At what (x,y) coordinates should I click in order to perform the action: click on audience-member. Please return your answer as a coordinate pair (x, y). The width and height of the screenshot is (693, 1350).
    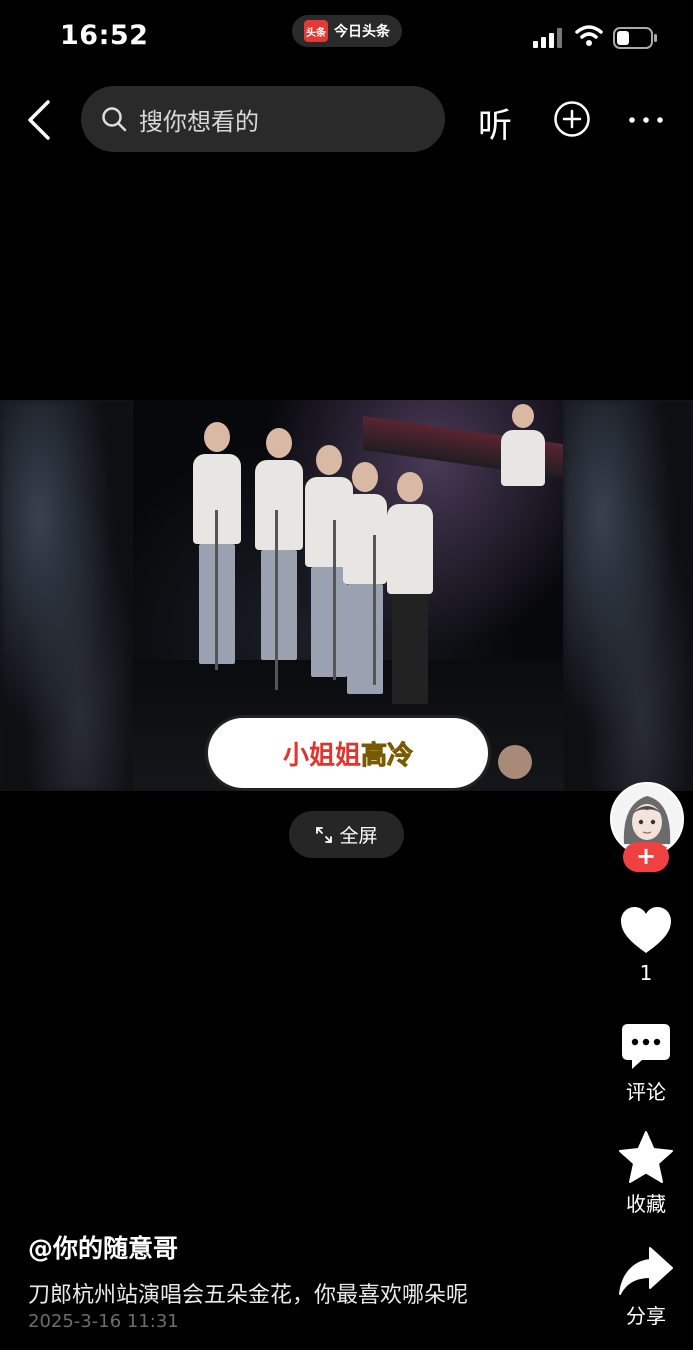
    Looking at the image, I should click on (515, 762).